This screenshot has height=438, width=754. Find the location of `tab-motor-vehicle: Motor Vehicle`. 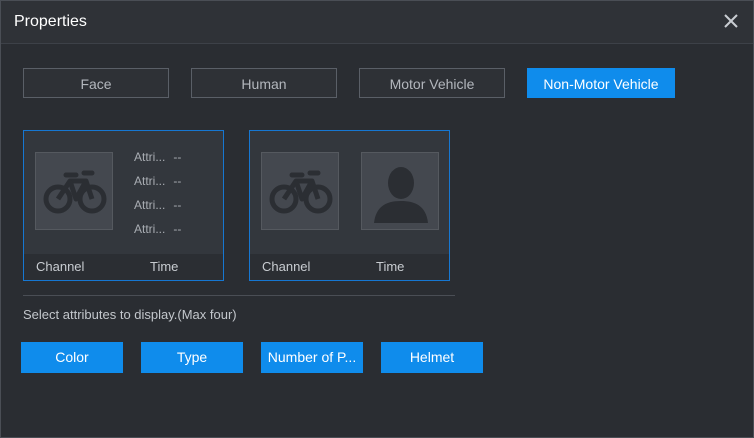

tab-motor-vehicle: Motor Vehicle is located at coordinates (432, 83).